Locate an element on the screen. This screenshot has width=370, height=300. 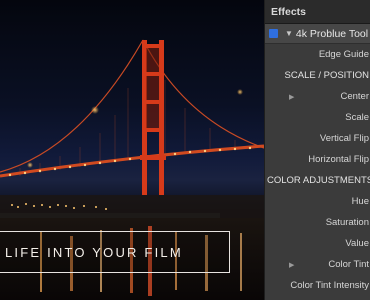
param-label: Edge Guide is located at coordinates (343, 54).